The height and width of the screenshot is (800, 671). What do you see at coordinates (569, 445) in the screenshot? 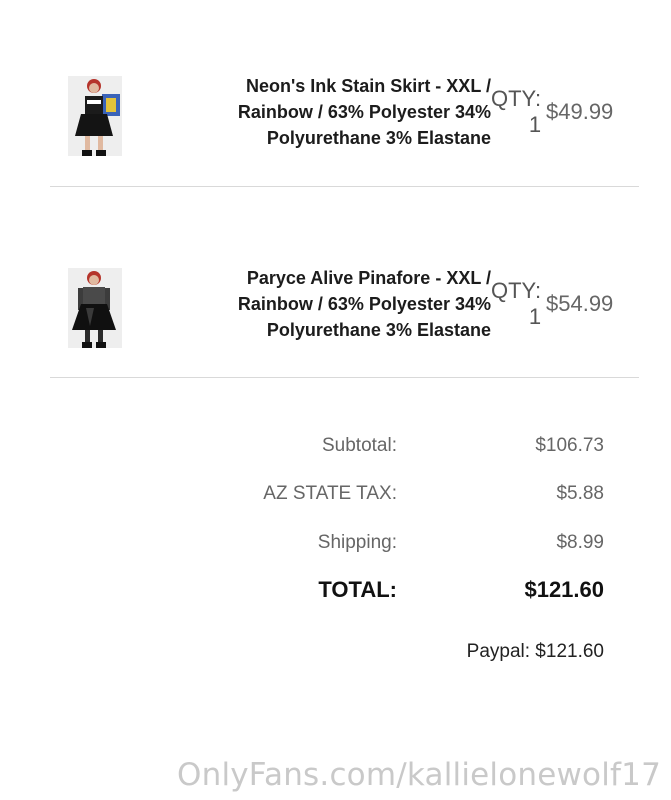
I see `subtotal-value: $106.73` at bounding box center [569, 445].